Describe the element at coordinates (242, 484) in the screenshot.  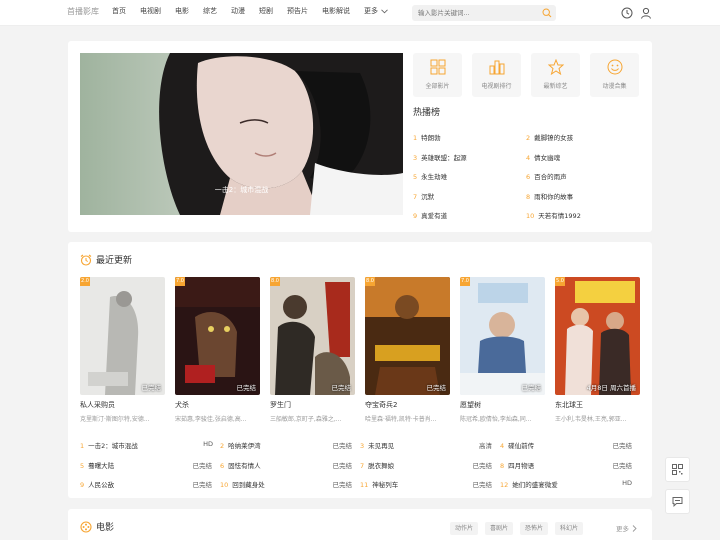
I see `list-item: 10 回到藏身处` at that location.